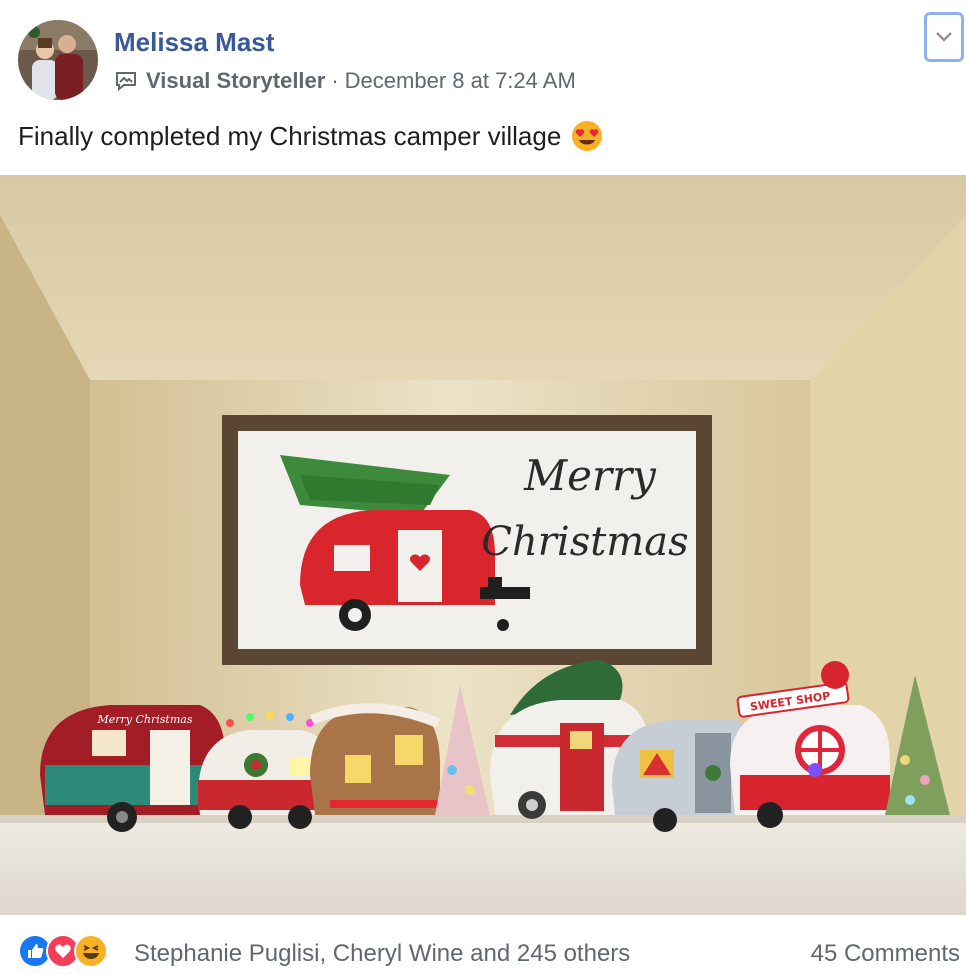 This screenshot has height=974, width=966. What do you see at coordinates (590, 475) in the screenshot?
I see `sign-text-merry: Merry` at bounding box center [590, 475].